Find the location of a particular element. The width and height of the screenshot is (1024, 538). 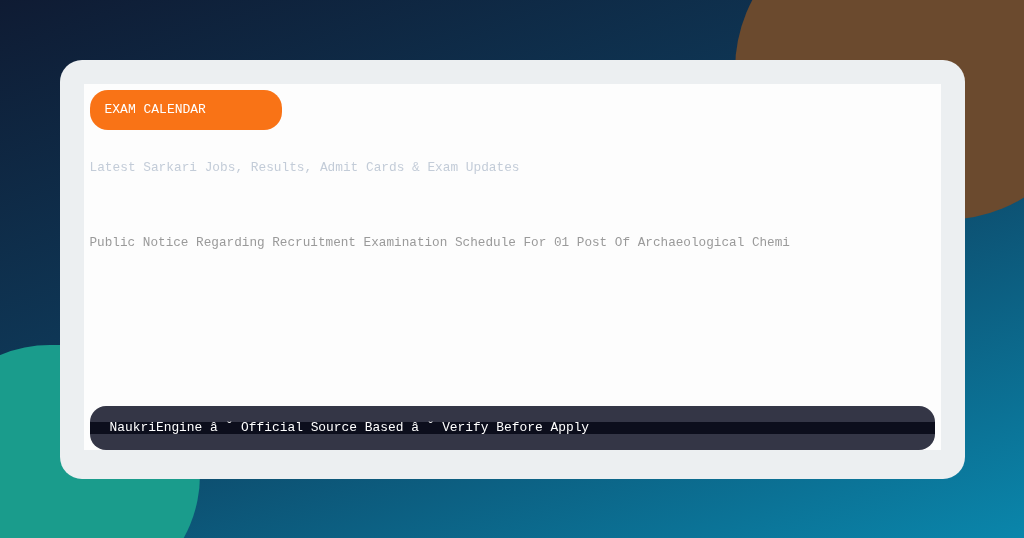

tagline: Latest Sarkari Jobs, Results, Admit Cards & Exam Updates is located at coordinates (305, 167).